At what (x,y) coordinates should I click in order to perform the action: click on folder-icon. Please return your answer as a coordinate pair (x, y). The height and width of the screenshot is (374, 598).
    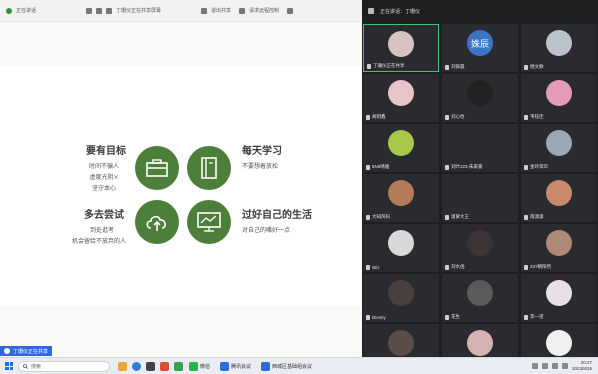
    Looking at the image, I should click on (122, 366).